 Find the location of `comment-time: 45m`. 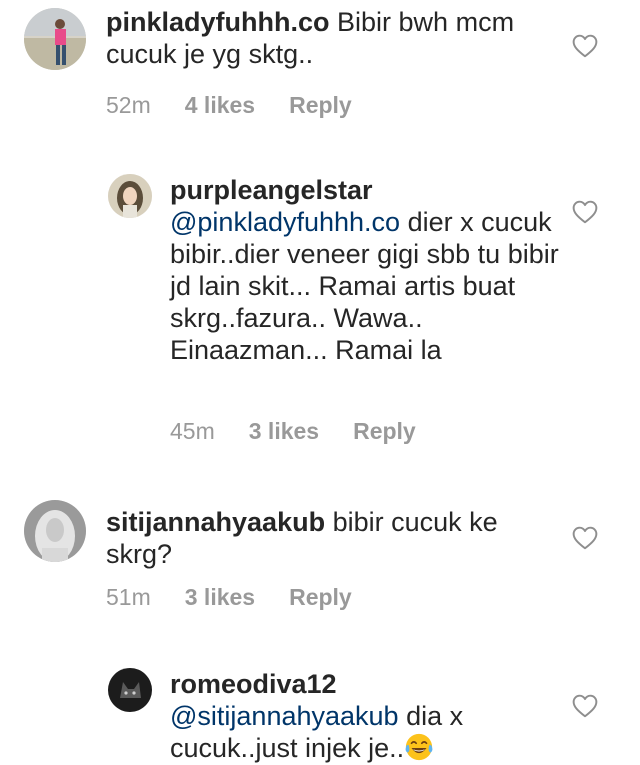

comment-time: 45m is located at coordinates (192, 431).